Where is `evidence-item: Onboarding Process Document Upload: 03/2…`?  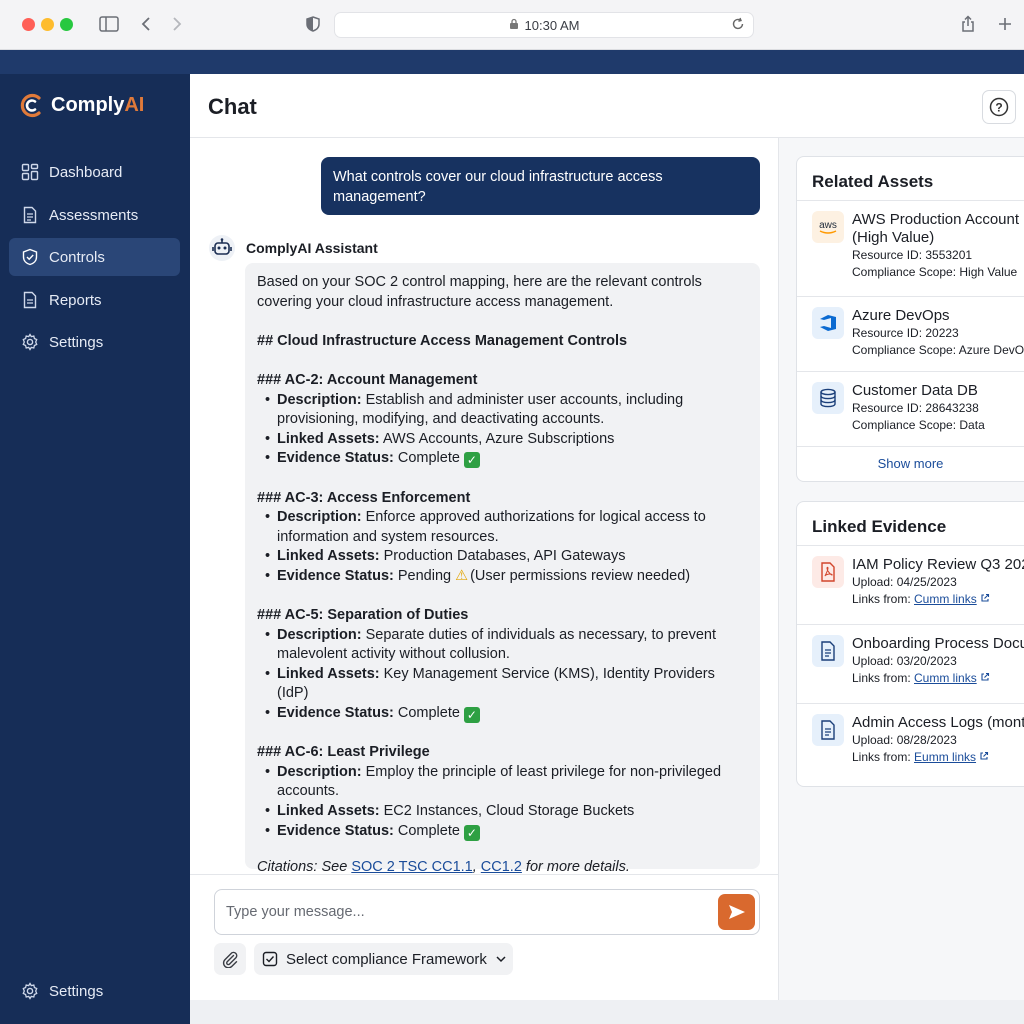
evidence-item: Onboarding Process Document Upload: 03/2… is located at coordinates (910, 664).